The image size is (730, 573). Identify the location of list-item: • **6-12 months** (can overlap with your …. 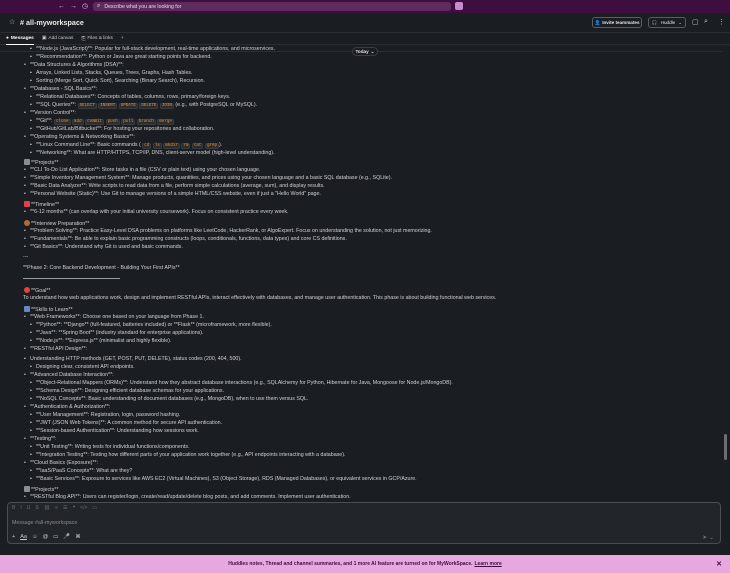
(156, 212).